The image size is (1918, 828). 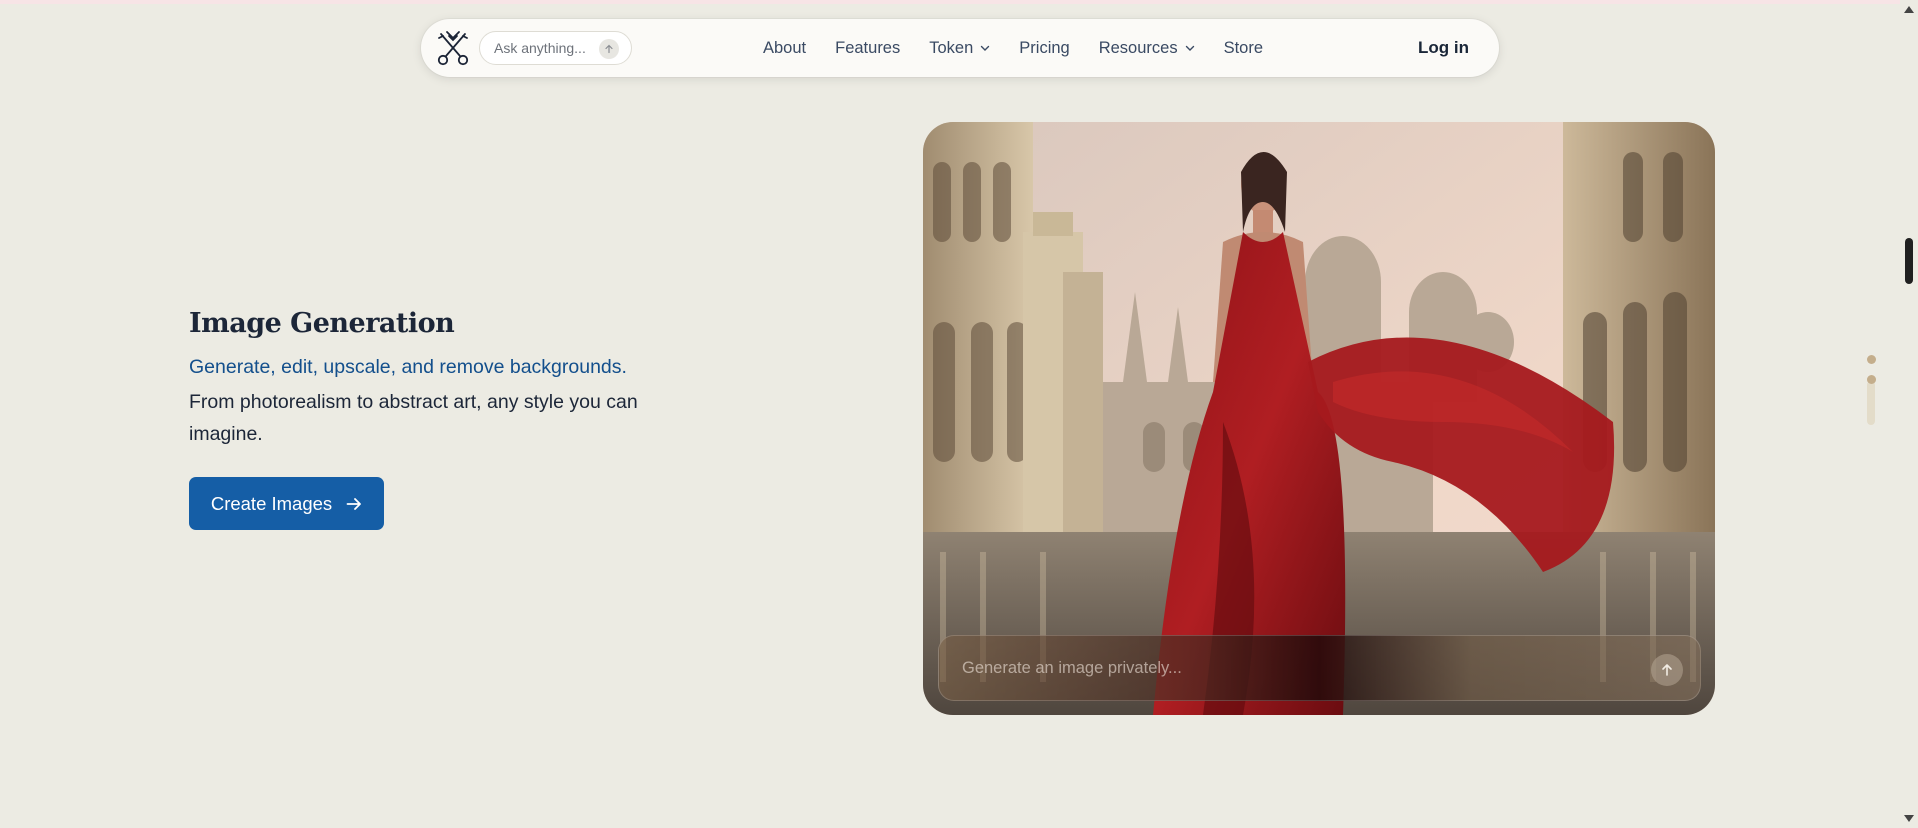 I want to click on login-button: Log in, so click(x=1443, y=48).